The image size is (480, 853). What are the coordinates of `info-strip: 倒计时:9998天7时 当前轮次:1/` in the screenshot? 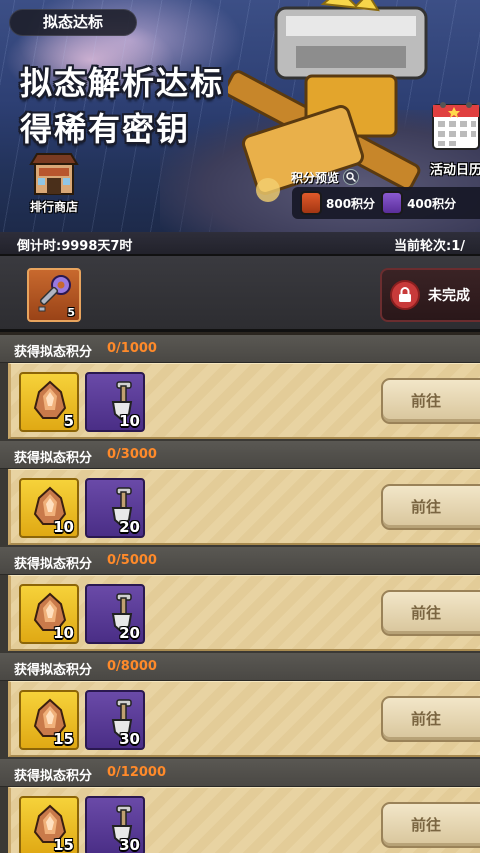 It's located at (240, 243).